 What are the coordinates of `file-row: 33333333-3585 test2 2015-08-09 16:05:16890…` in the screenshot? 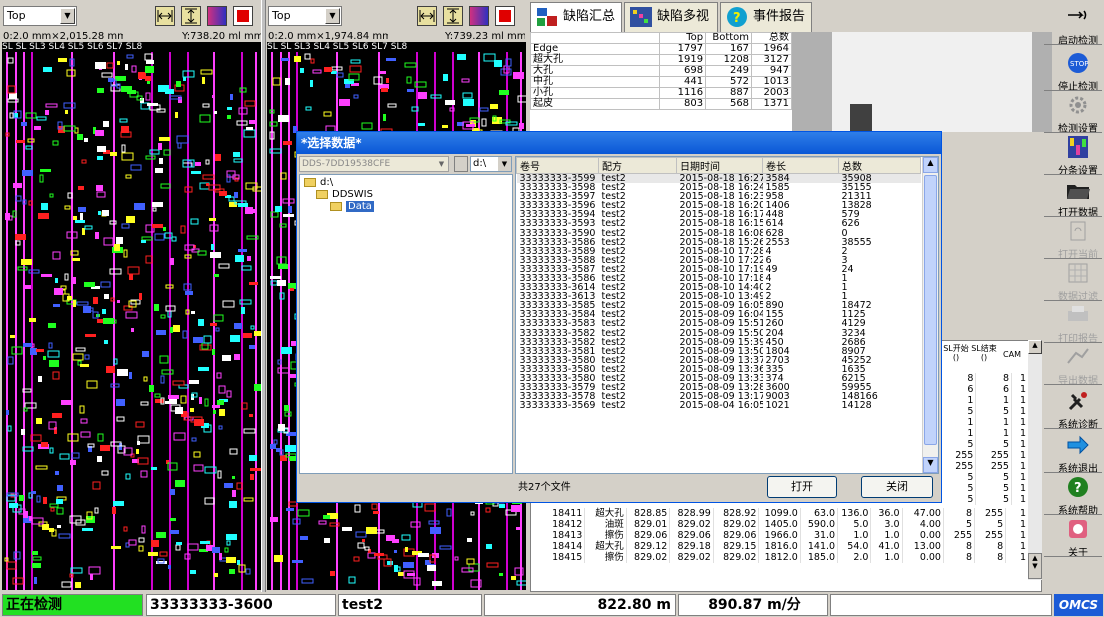 It's located at (719, 305).